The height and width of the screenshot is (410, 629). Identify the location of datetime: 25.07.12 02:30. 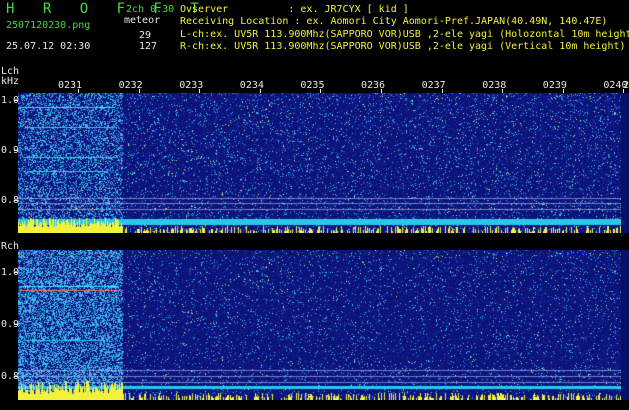
(48, 46).